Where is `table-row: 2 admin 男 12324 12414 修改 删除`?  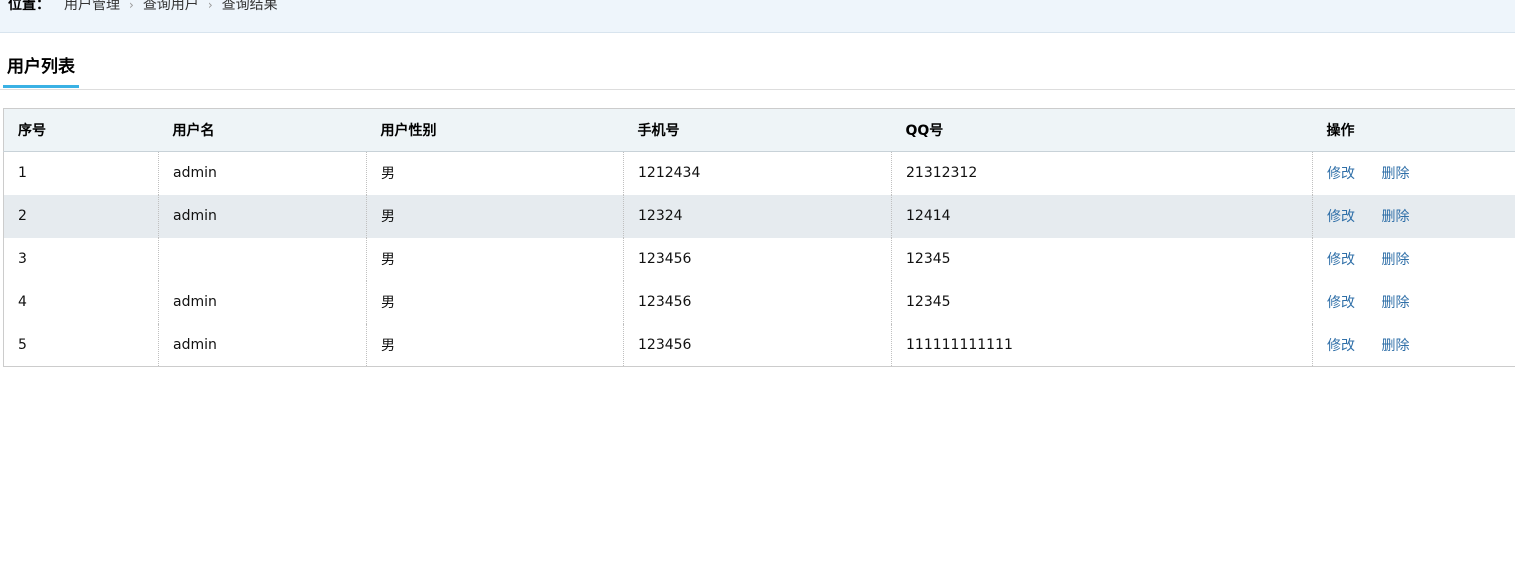 table-row: 2 admin 男 12324 12414 修改 删除 is located at coordinates (759, 216).